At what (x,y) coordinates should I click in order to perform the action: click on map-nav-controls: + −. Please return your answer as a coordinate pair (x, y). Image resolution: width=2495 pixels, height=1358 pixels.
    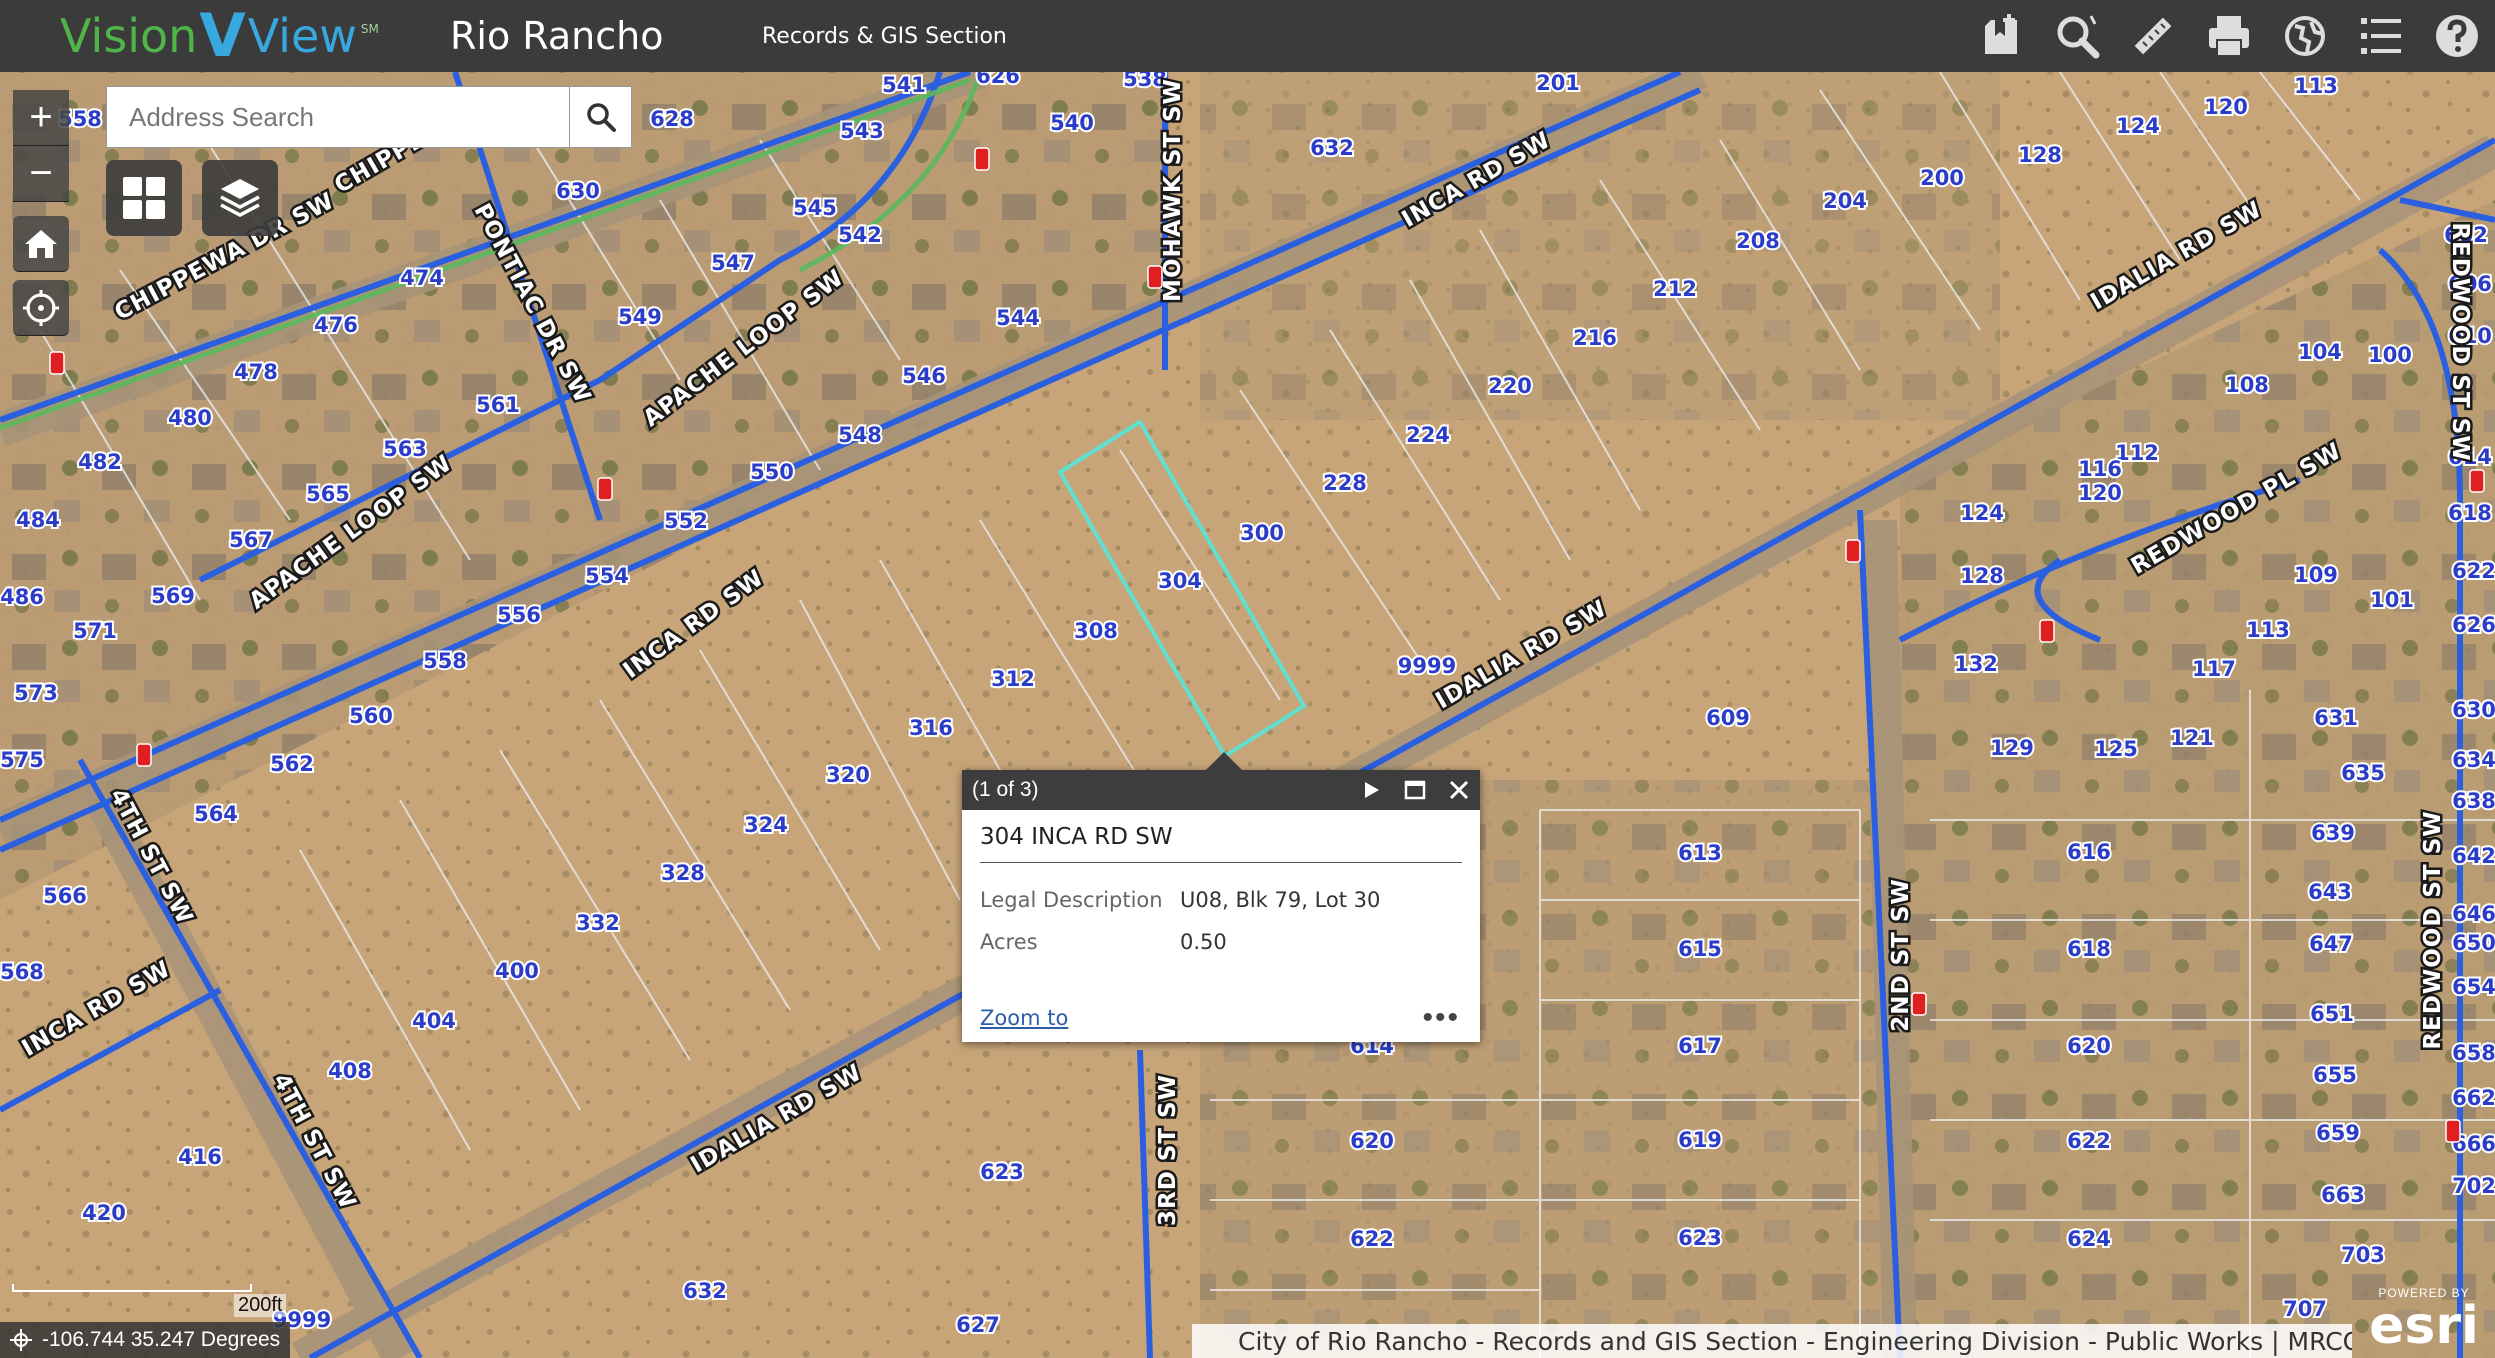
    Looking at the image, I should click on (41, 217).